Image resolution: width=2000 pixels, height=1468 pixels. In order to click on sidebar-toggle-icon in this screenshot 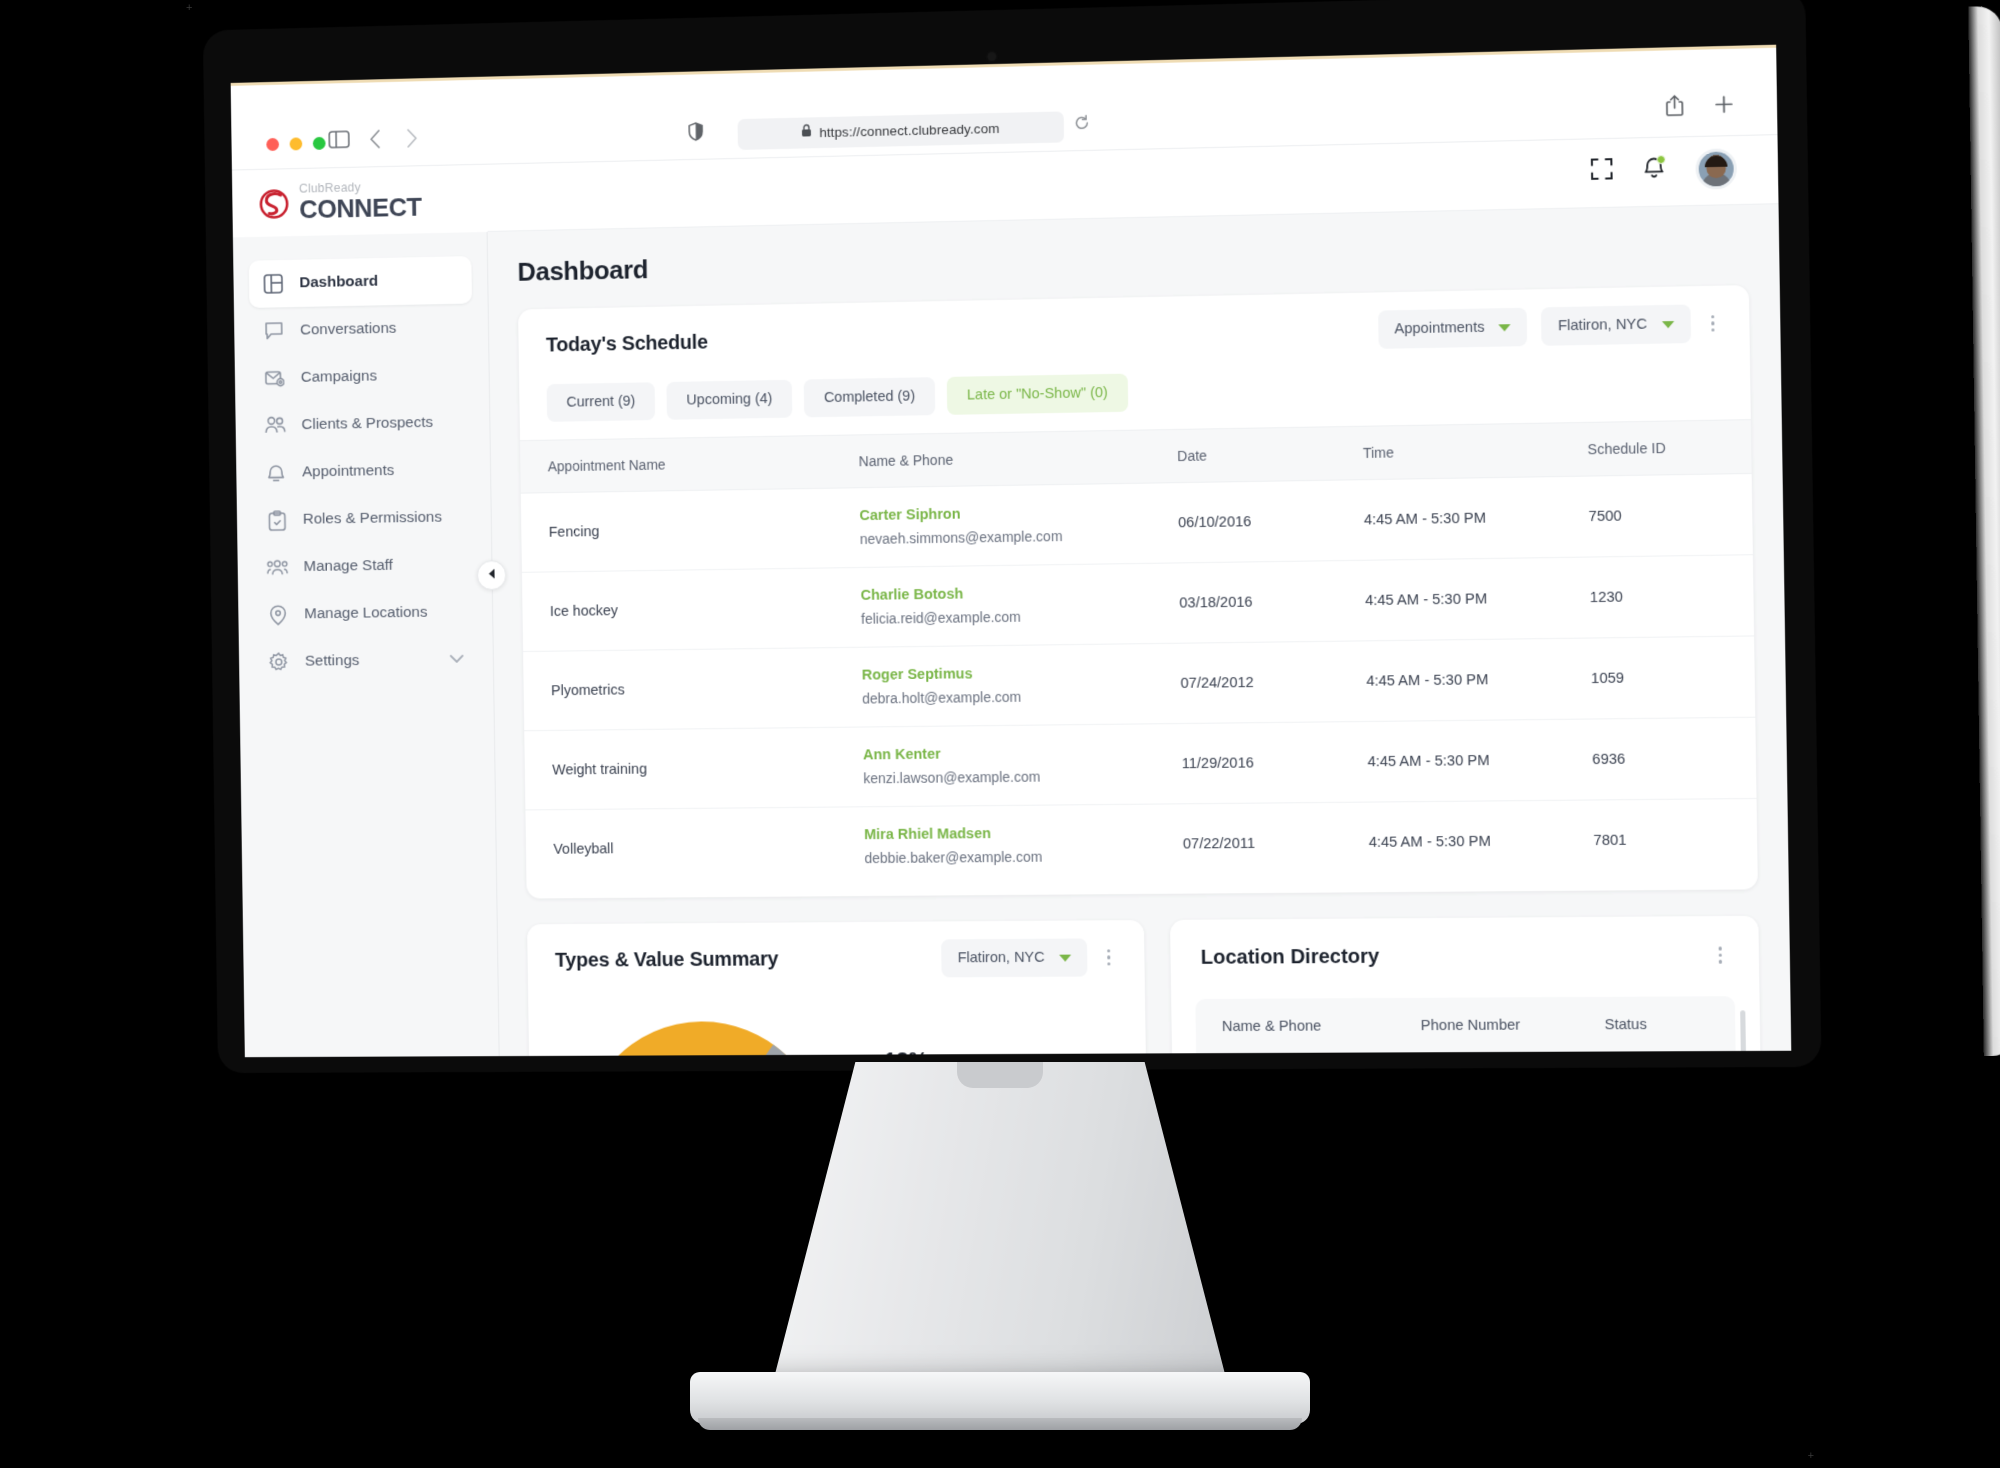, I will do `click(339, 141)`.